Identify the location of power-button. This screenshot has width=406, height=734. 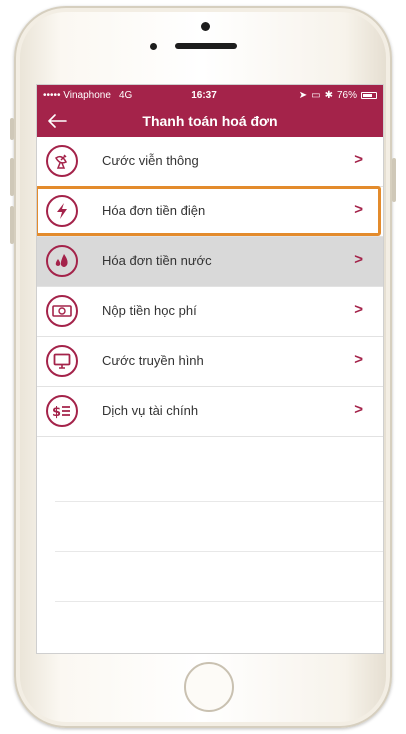
(394, 180).